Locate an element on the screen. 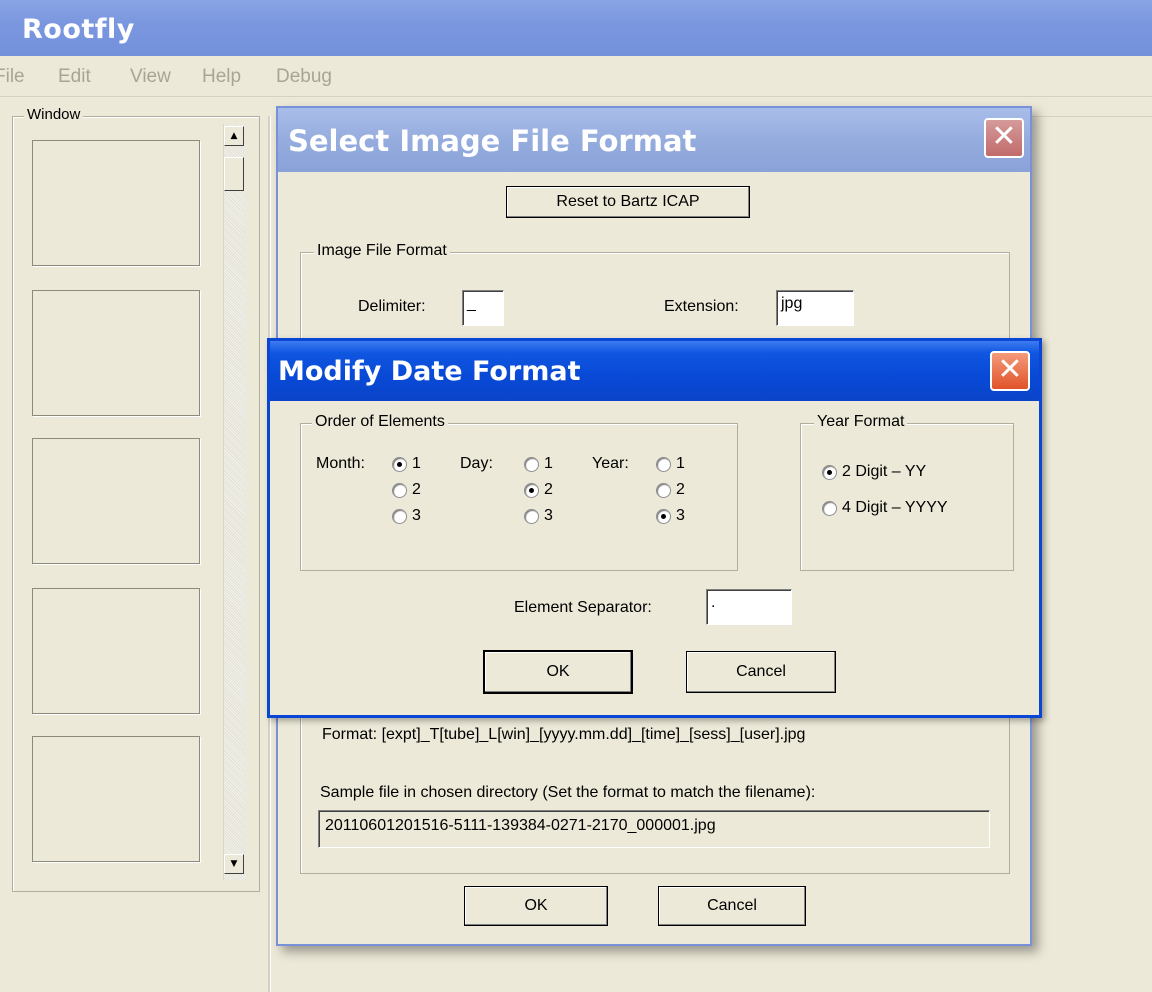  image-format-ok-button: OK is located at coordinates (536, 906).